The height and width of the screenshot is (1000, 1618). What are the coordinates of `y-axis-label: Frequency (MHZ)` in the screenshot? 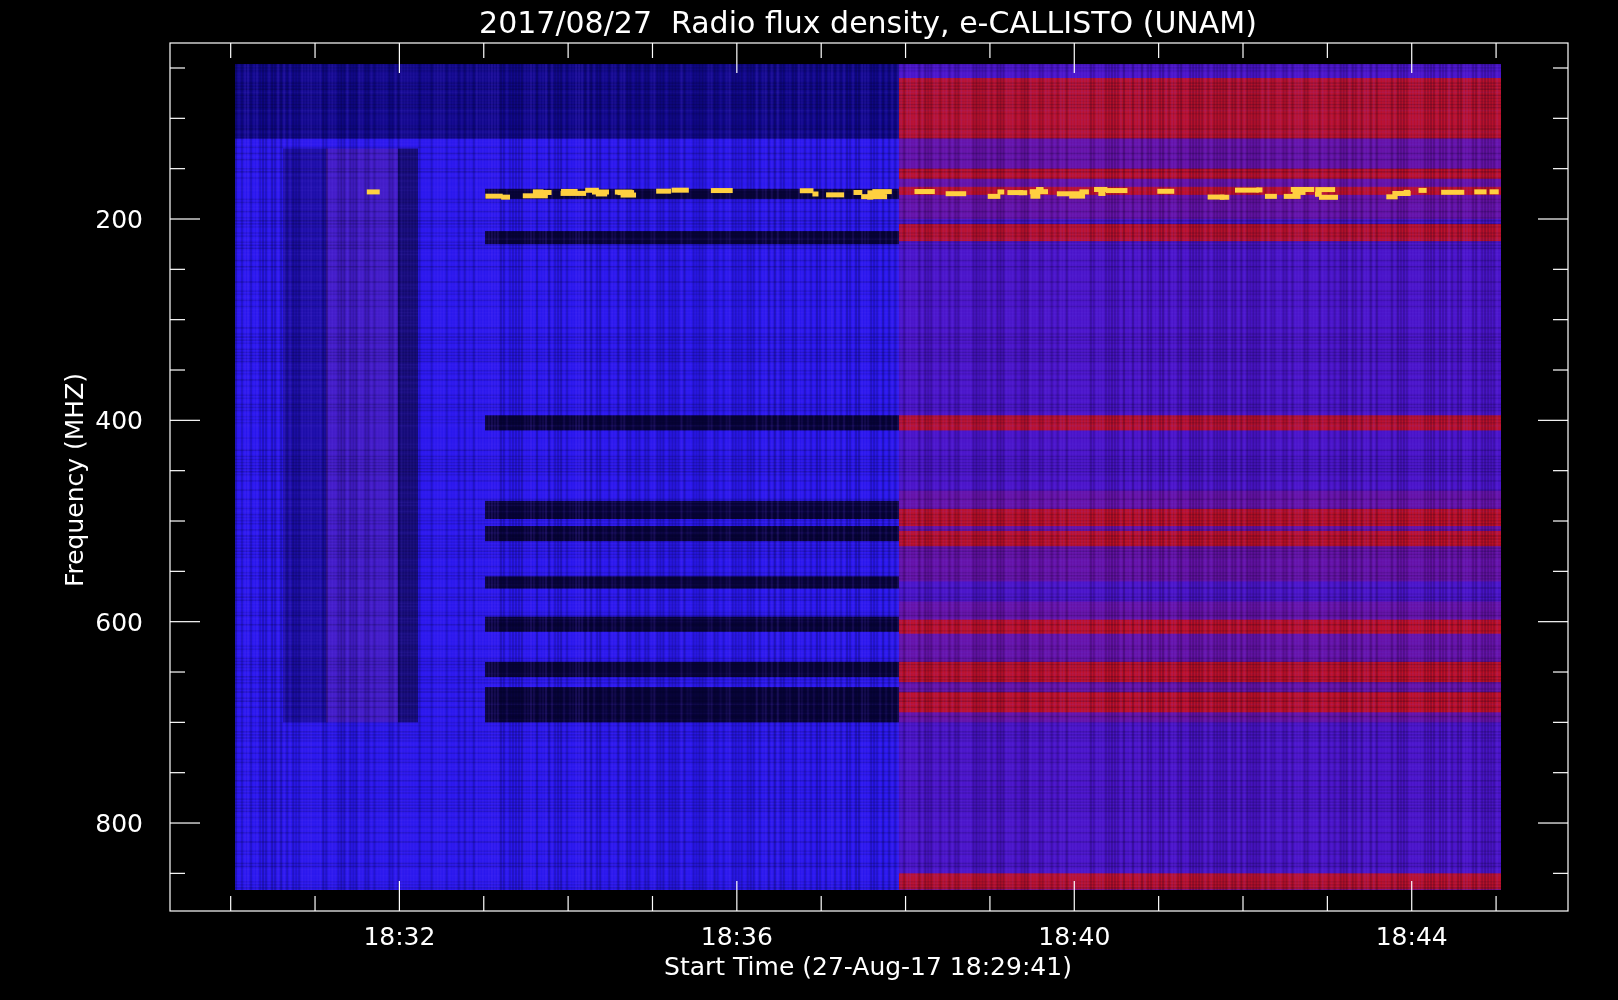 It's located at (74, 480).